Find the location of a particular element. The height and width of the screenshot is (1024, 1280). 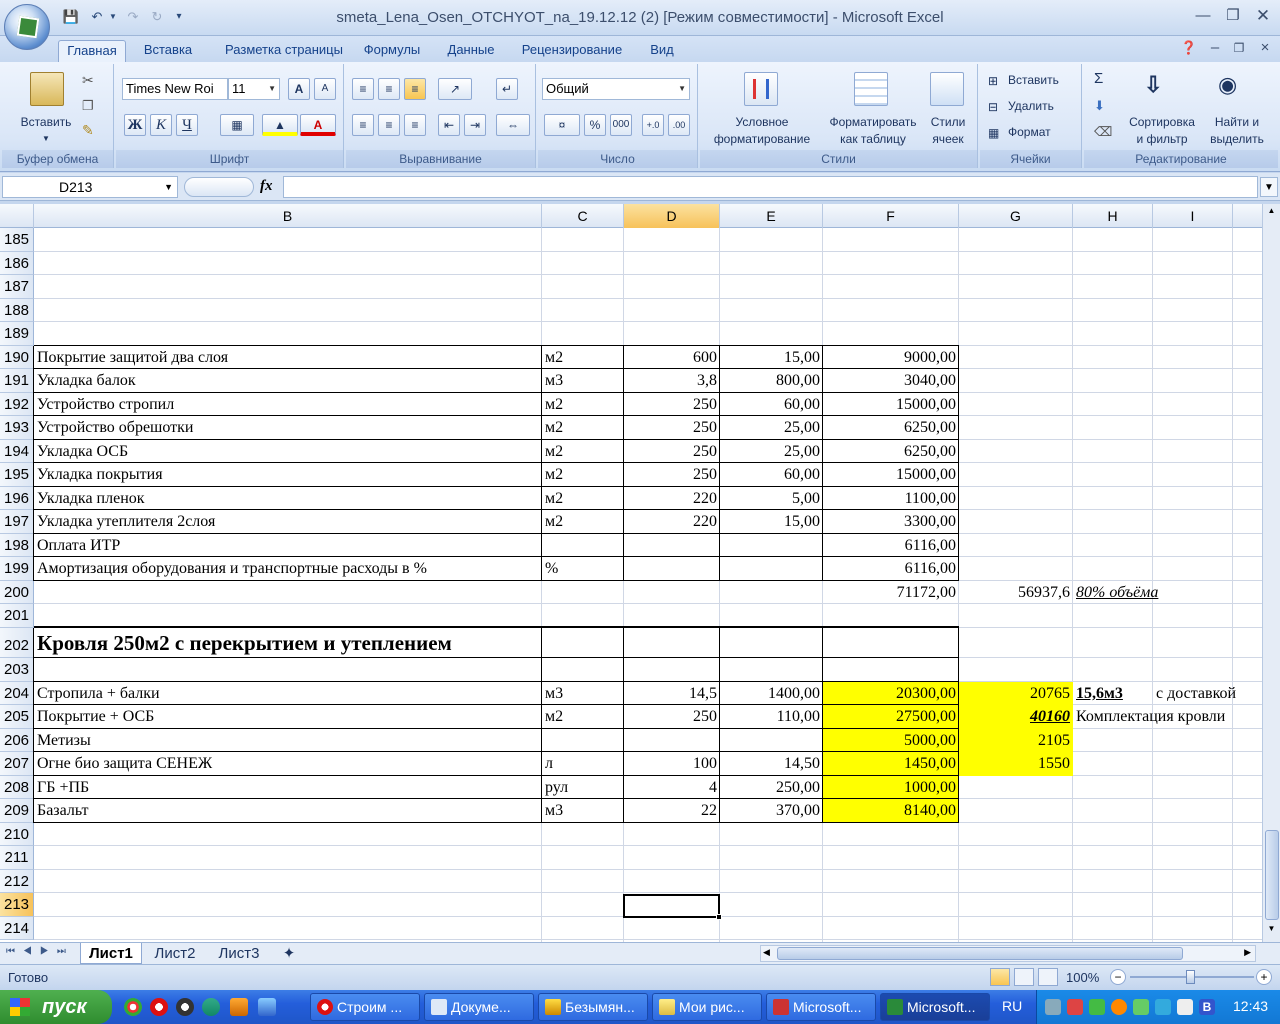

sheet-tab-2: Лист2 is located at coordinates (175, 953).